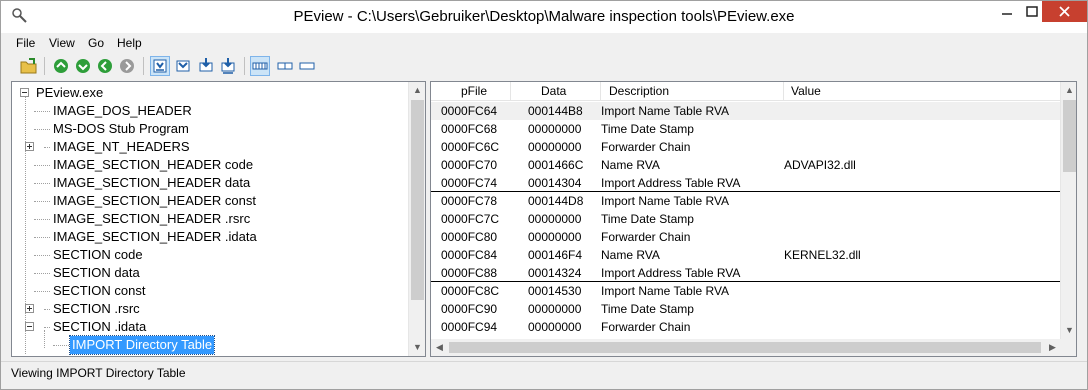 This screenshot has width=1088, height=390. I want to click on dos-header-button, so click(160, 66).